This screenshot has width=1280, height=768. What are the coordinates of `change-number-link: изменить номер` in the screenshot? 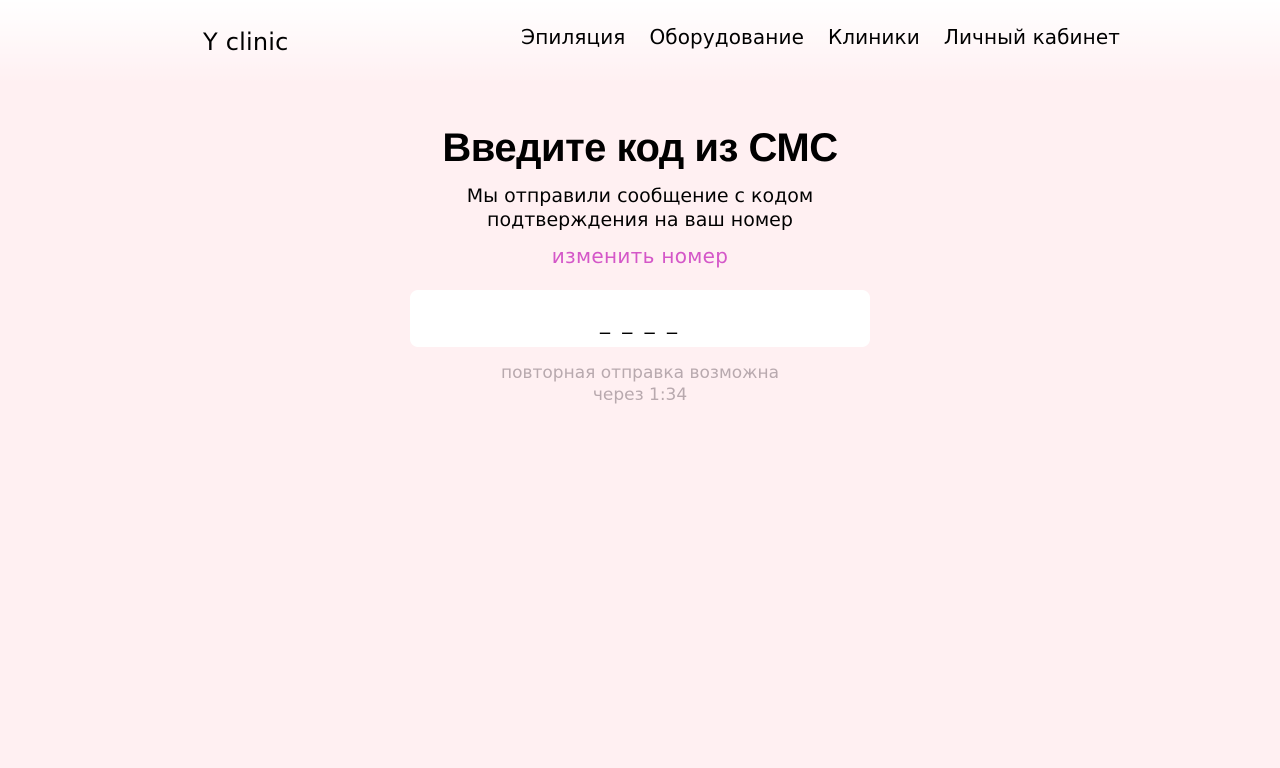 It's located at (640, 256).